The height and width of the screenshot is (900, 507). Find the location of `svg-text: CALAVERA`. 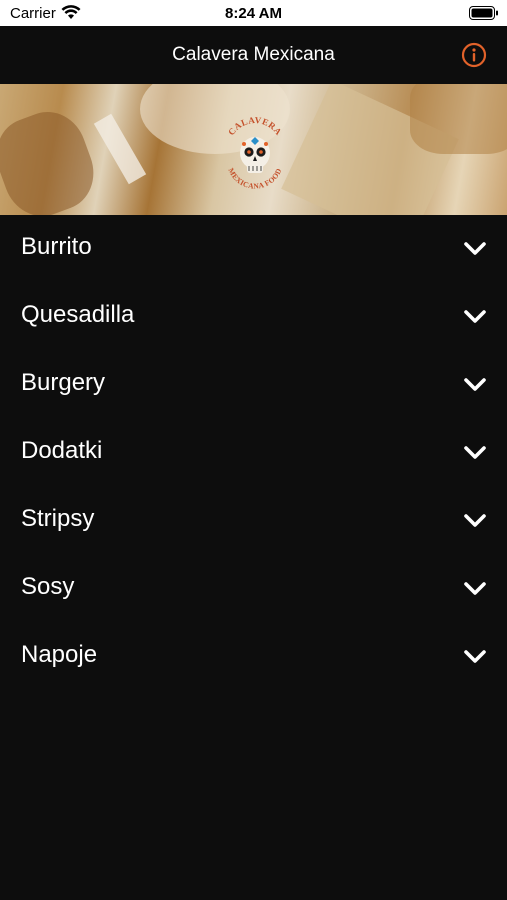

svg-text: CALAVERA is located at coordinates (255, 126).